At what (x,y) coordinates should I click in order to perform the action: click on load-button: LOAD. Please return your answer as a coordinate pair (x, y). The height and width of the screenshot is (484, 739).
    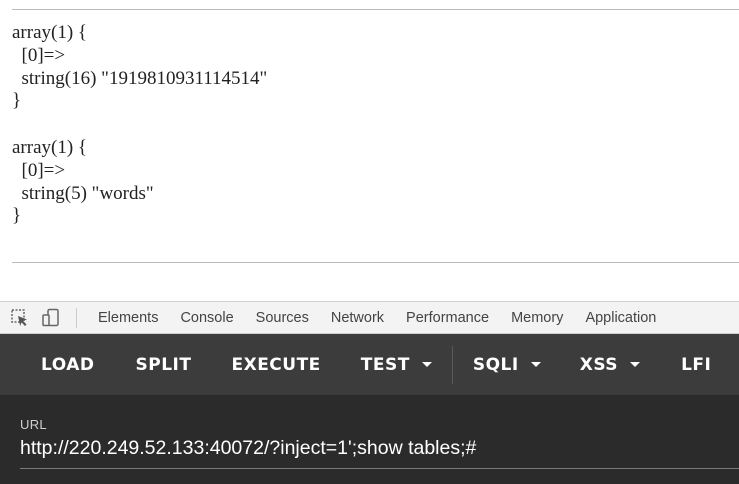
    Looking at the image, I should click on (68, 365).